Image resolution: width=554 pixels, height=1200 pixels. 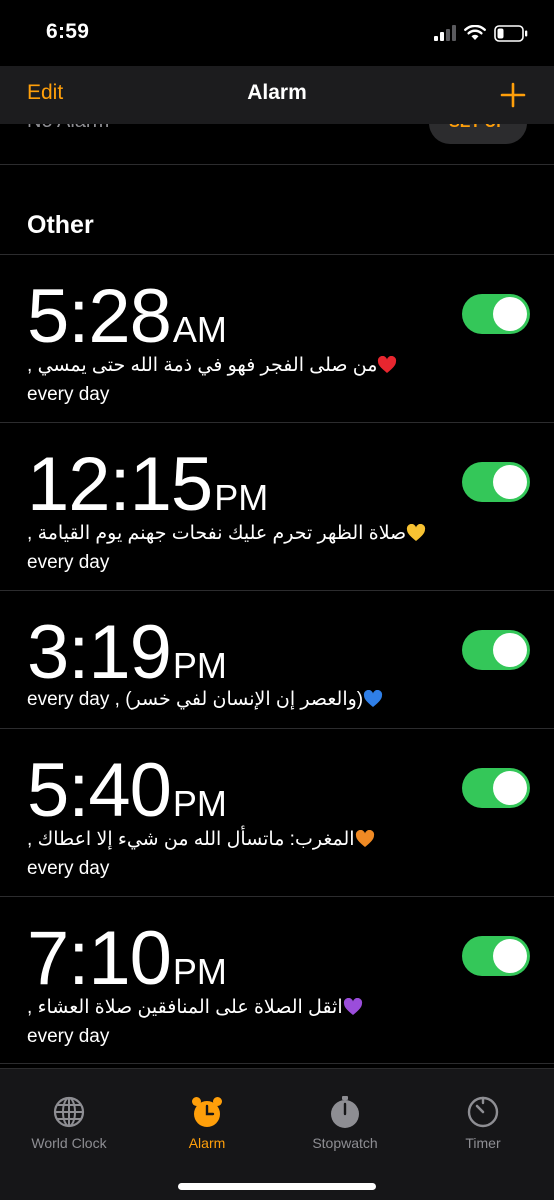 I want to click on alarm-label-text: (والعصر إن الإنسان لفي خسر), so click(x=244, y=699).